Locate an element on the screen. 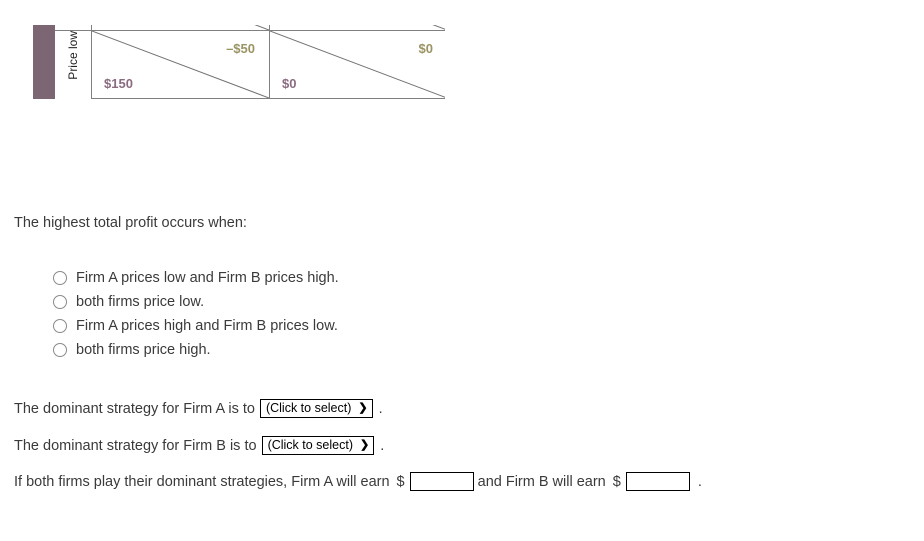 This screenshot has height=541, width=924. earnings-trailing-period: . is located at coordinates (699, 481).